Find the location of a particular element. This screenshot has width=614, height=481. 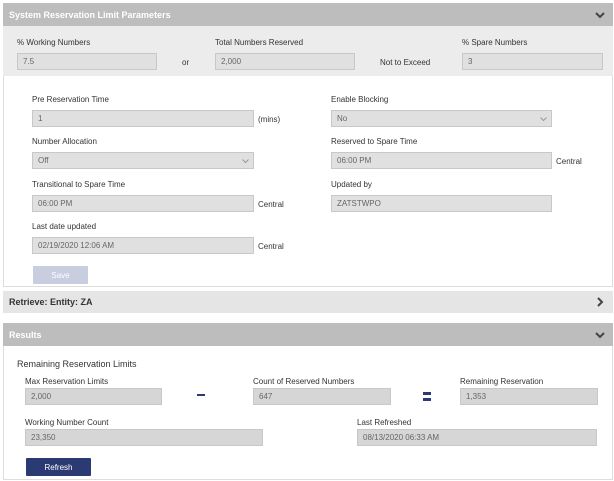

equals-icon is located at coordinates (427, 397).